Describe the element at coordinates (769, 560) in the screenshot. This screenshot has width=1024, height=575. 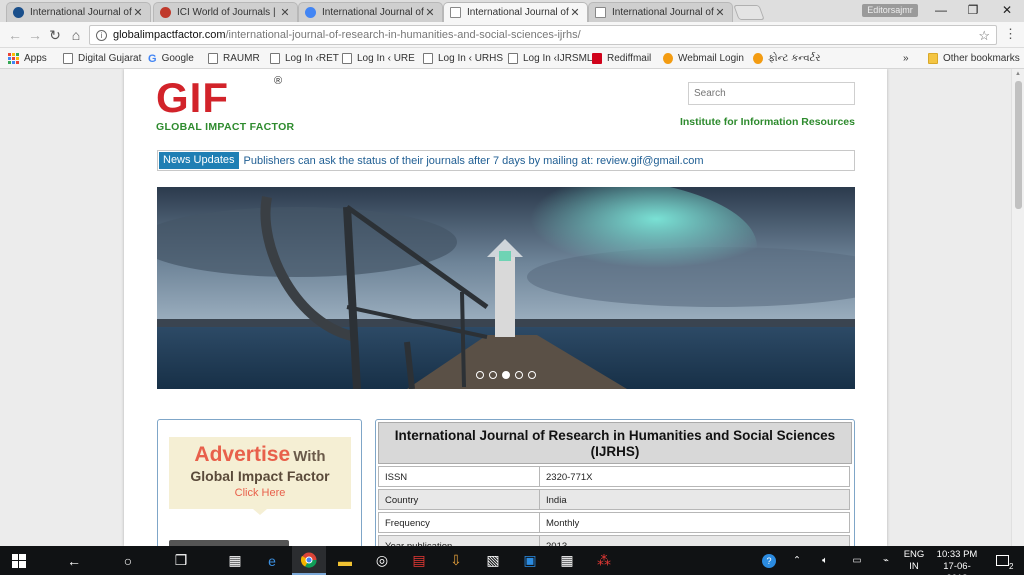
I see `help-icon: ?` at that location.